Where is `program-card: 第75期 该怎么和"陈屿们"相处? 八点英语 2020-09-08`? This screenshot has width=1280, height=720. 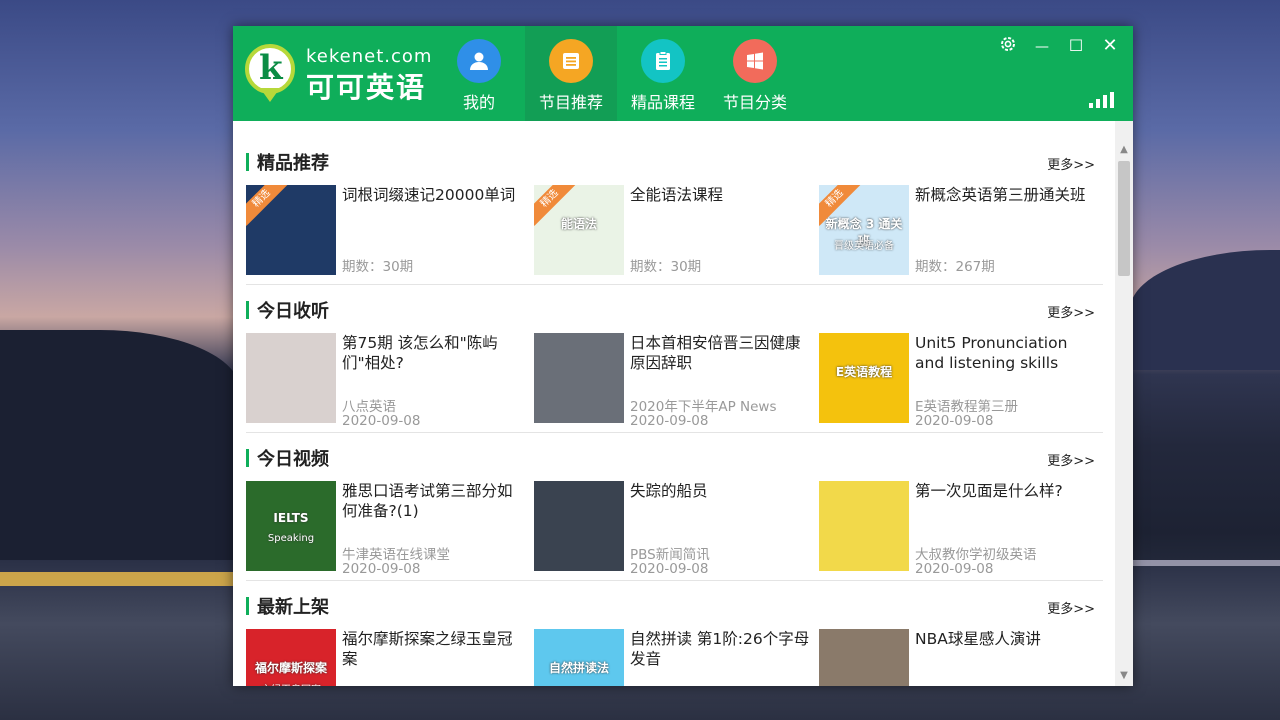 program-card: 第75期 该怎么和"陈屿们"相处? 八点英语 2020-09-08 is located at coordinates (386, 381).